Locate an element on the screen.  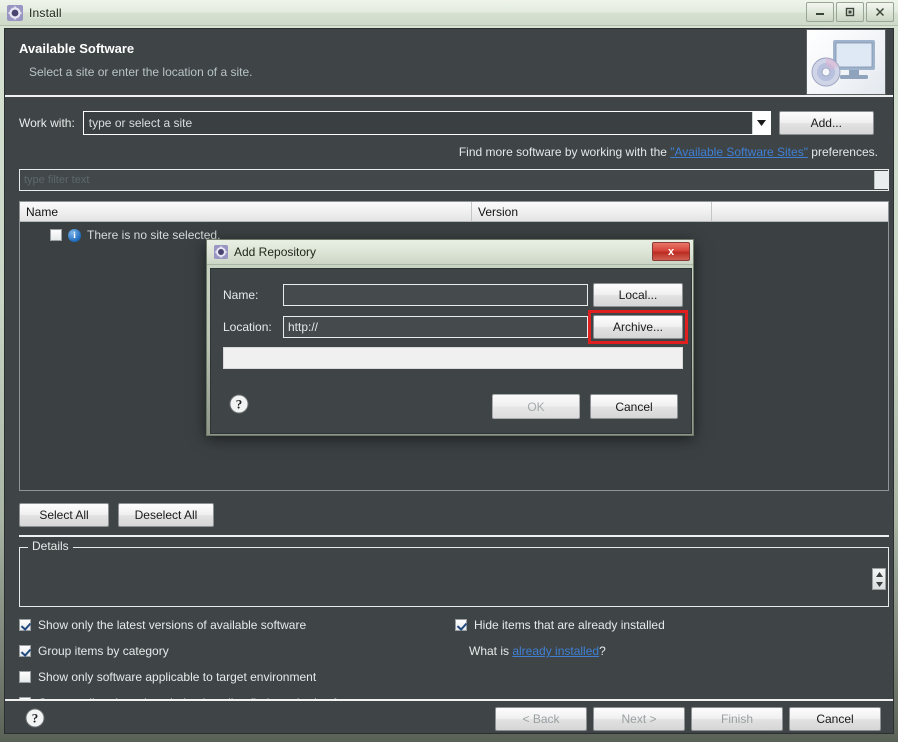
dialog-titlebar: Add Repository x is located at coordinates (450, 252).